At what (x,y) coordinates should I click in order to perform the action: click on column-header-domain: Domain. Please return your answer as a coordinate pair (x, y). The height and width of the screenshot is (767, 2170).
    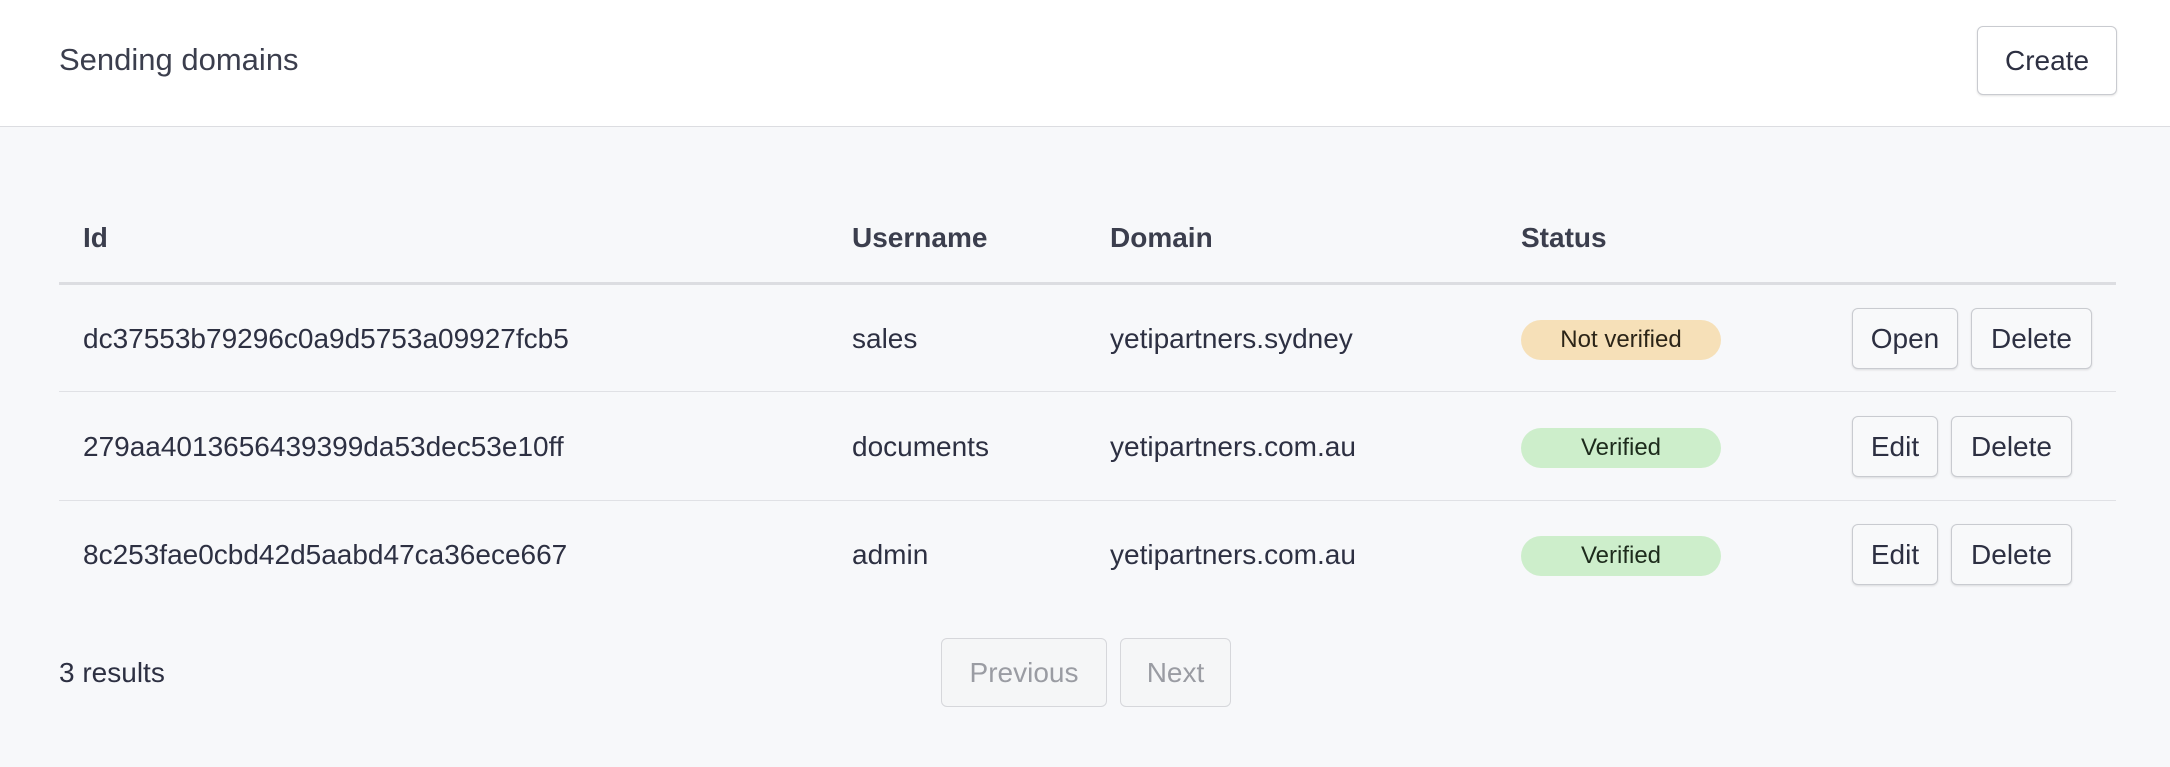
    Looking at the image, I should click on (1161, 237).